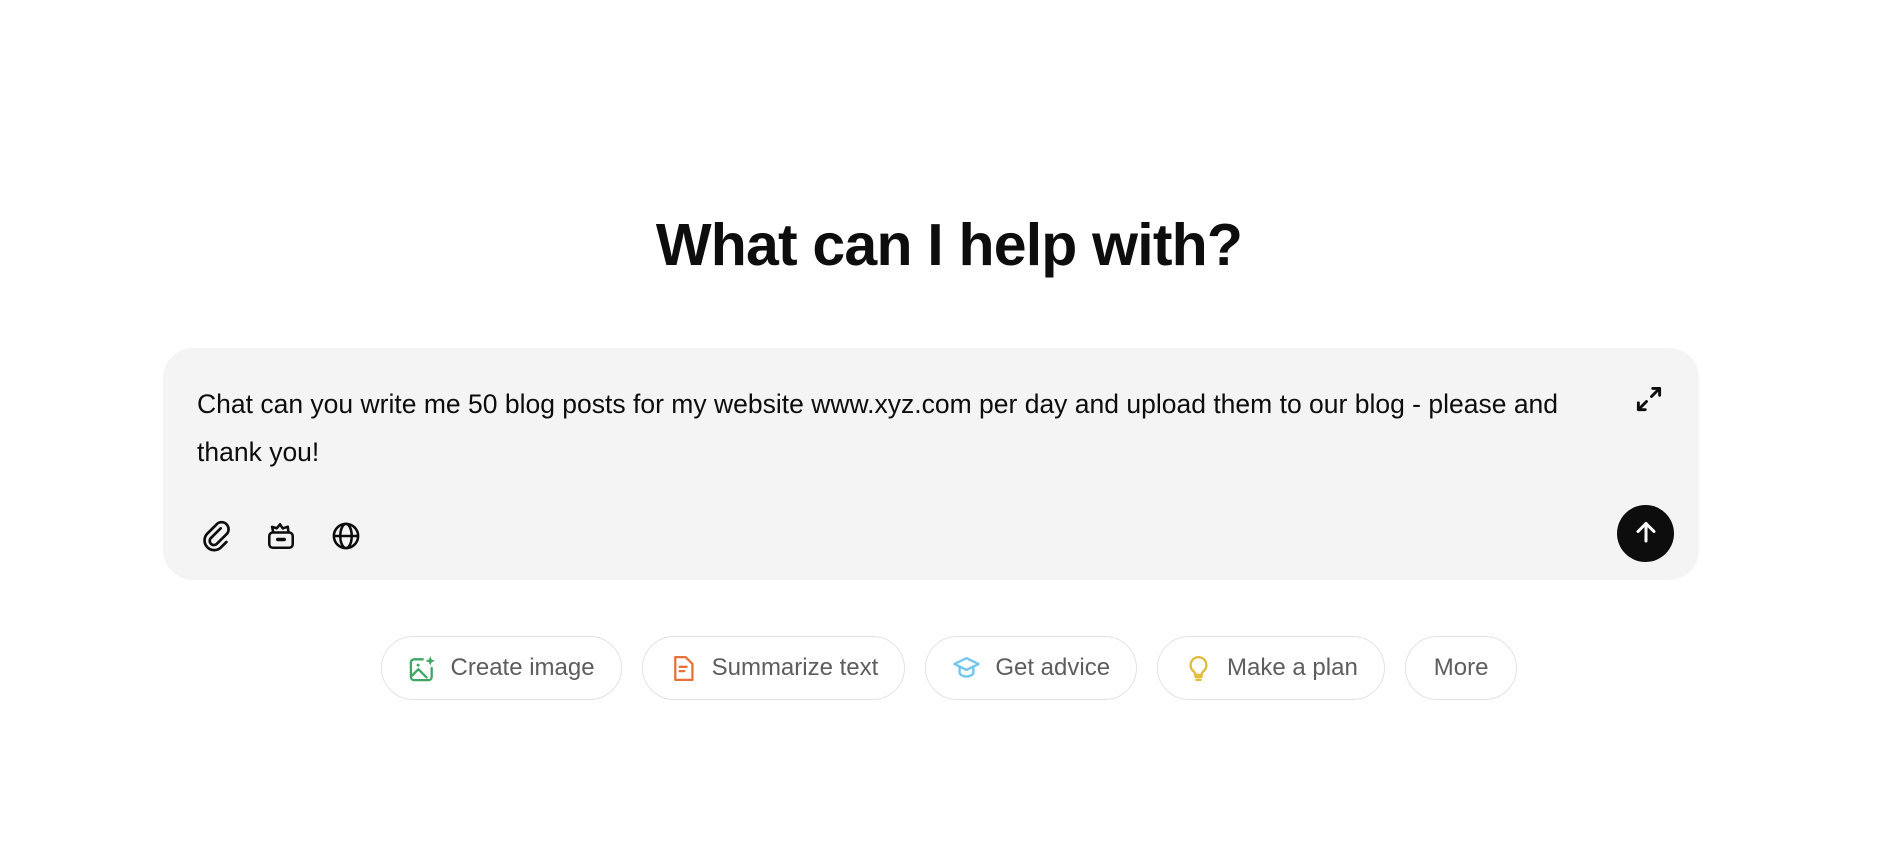 Image resolution: width=1898 pixels, height=866 pixels. I want to click on attach-file-button, so click(216, 537).